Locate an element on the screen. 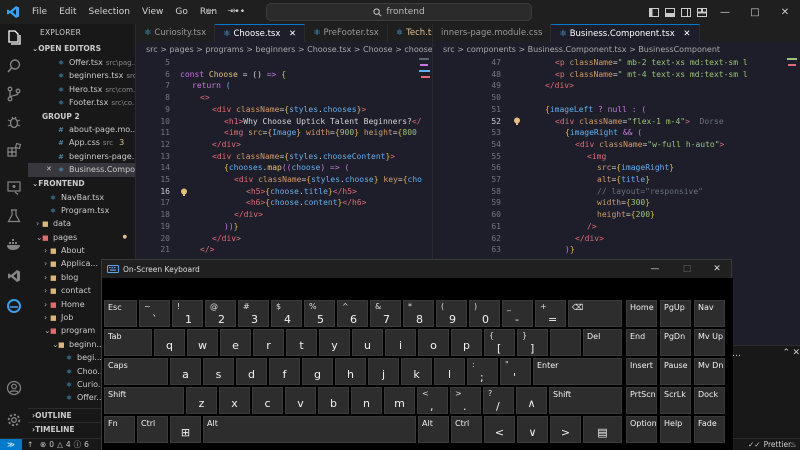  key-insert: Insert is located at coordinates (641, 371).